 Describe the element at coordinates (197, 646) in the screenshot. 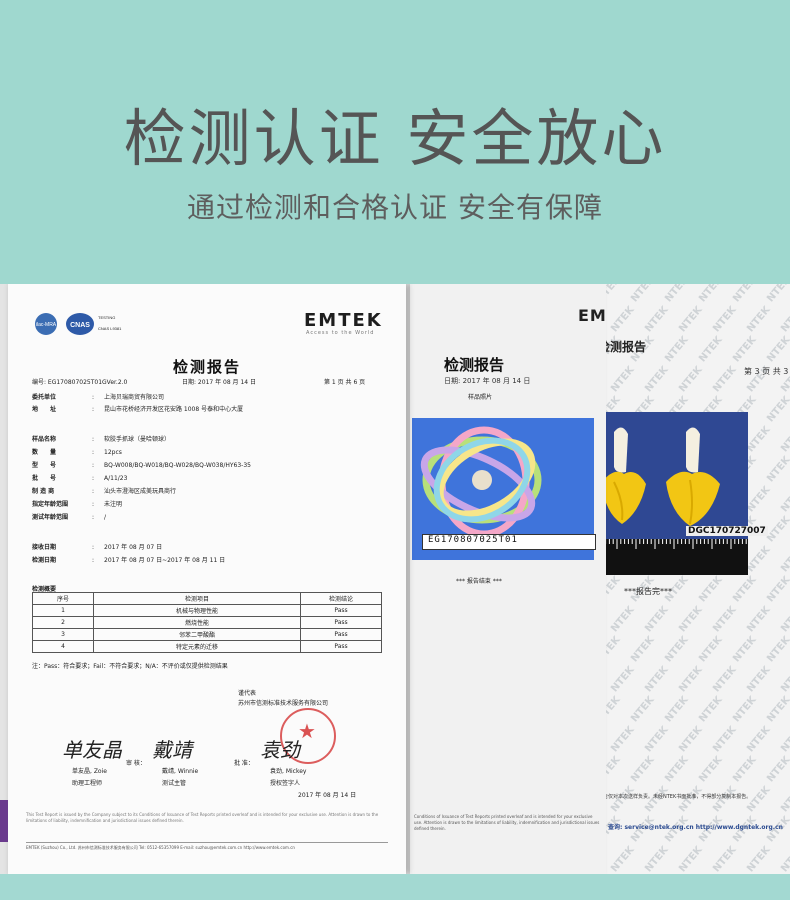

I see `table-cell: 特定元素的迁移` at that location.